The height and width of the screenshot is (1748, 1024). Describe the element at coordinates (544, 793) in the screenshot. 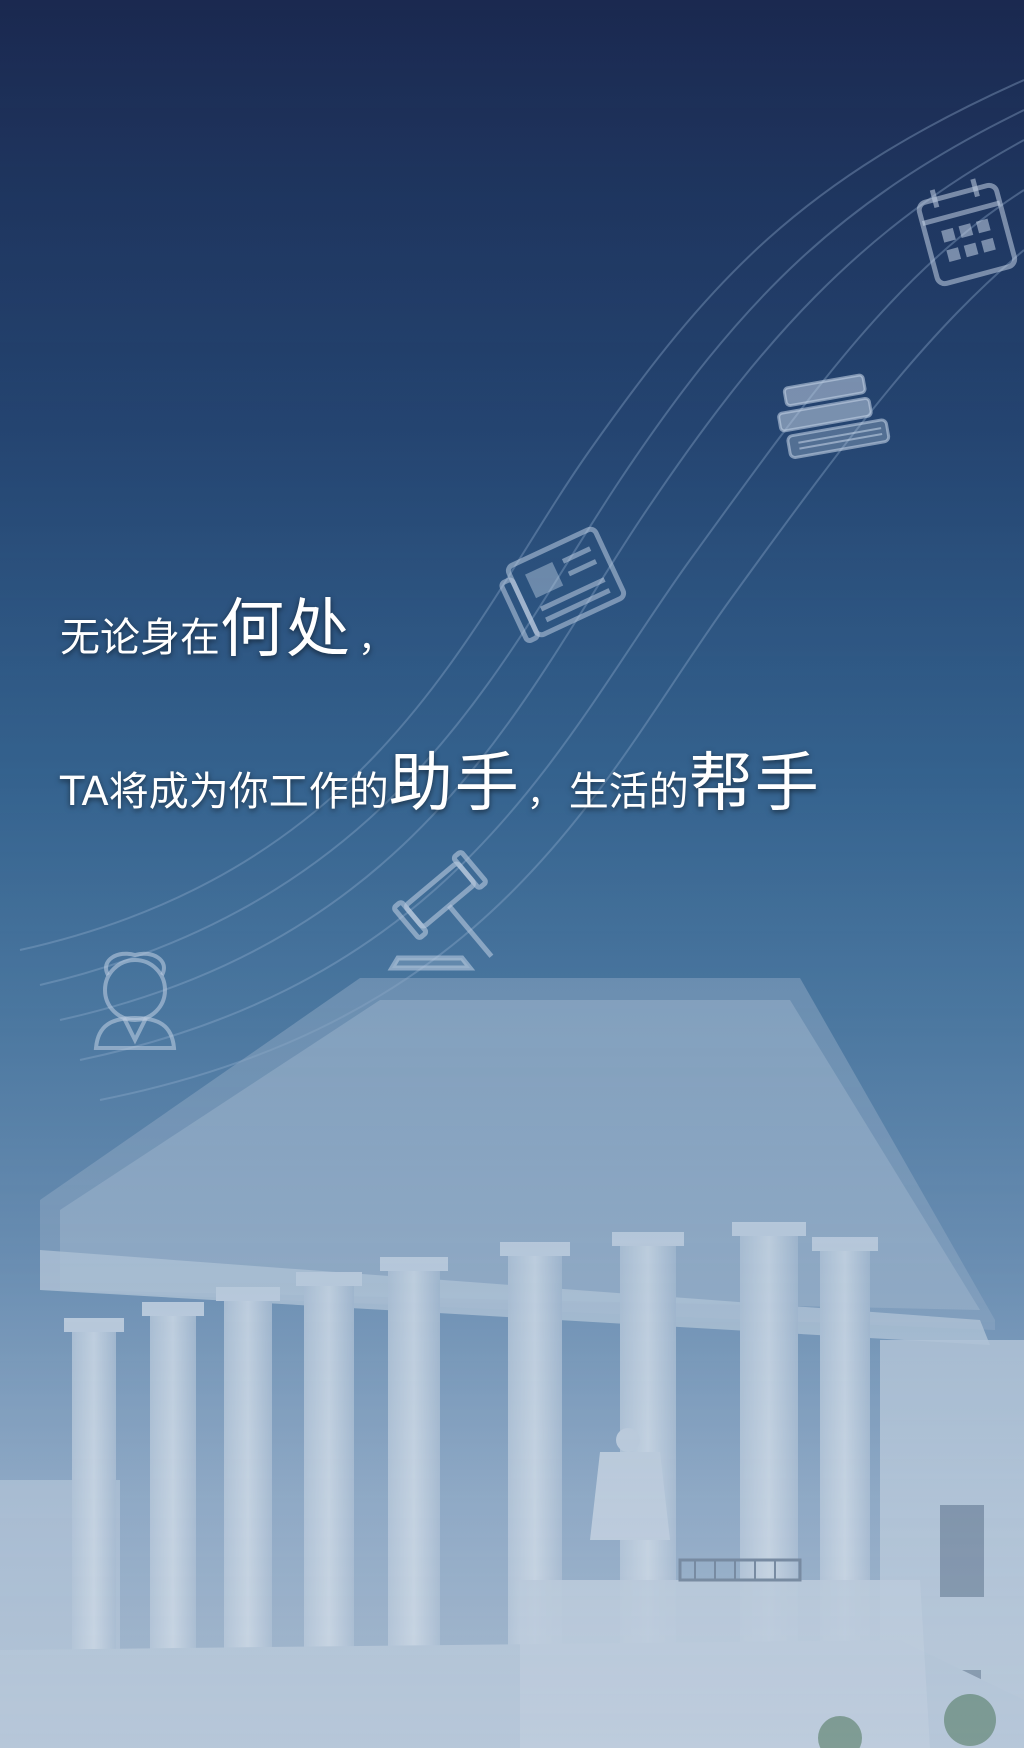

I see `headline-line2-comma: ，` at that location.